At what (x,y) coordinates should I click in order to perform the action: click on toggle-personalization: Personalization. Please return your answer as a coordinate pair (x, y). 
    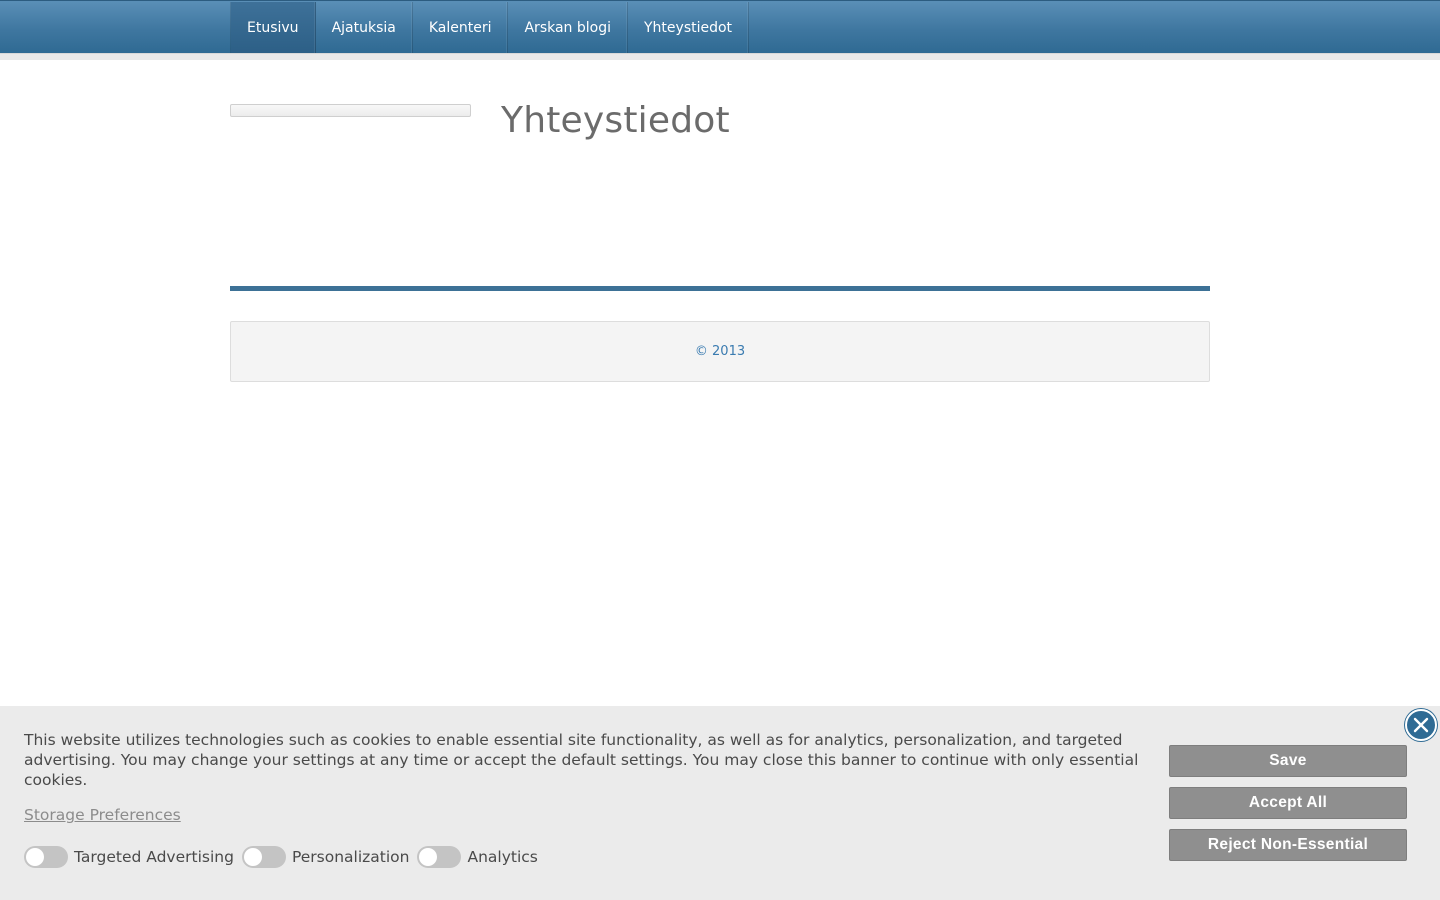
    Looking at the image, I should click on (325, 857).